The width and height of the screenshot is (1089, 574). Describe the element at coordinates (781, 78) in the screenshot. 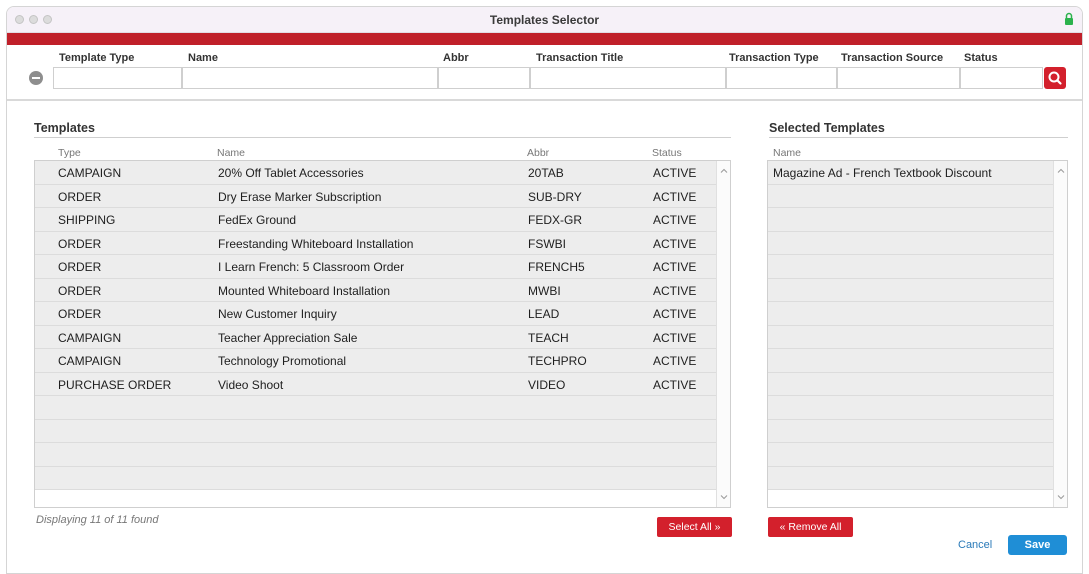

I see `transaction-type-input` at that location.